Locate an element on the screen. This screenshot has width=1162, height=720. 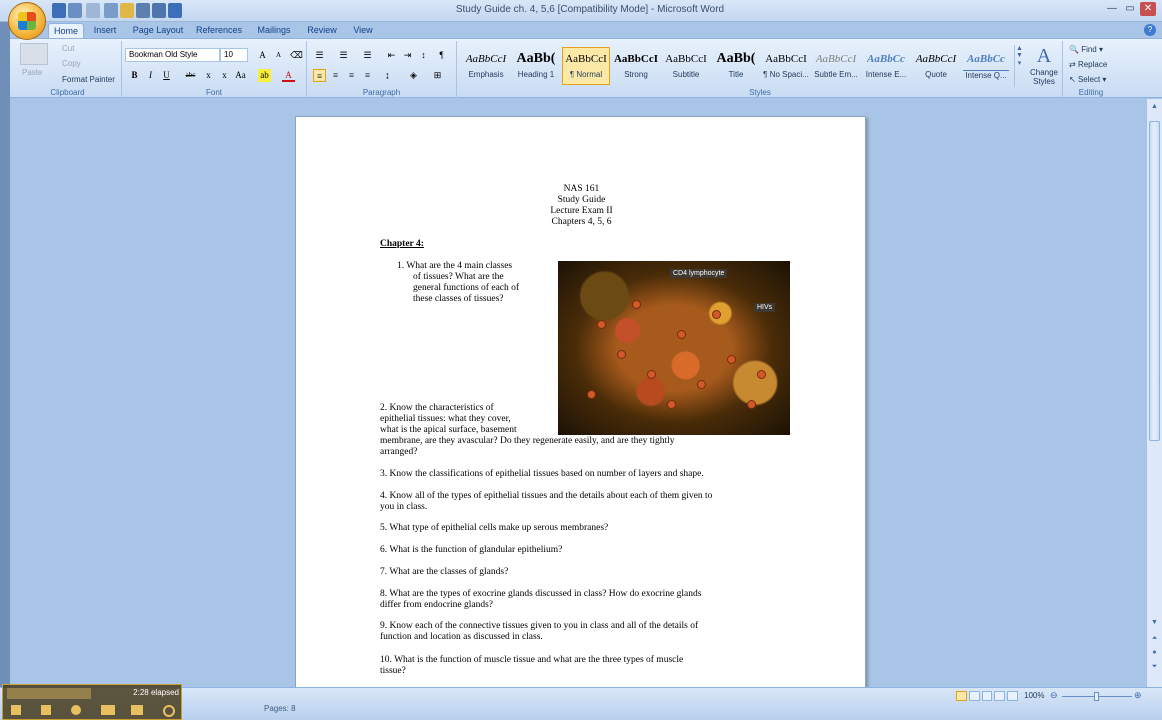
style-strong: AaBbCcI Strong is located at coordinates (636, 66).